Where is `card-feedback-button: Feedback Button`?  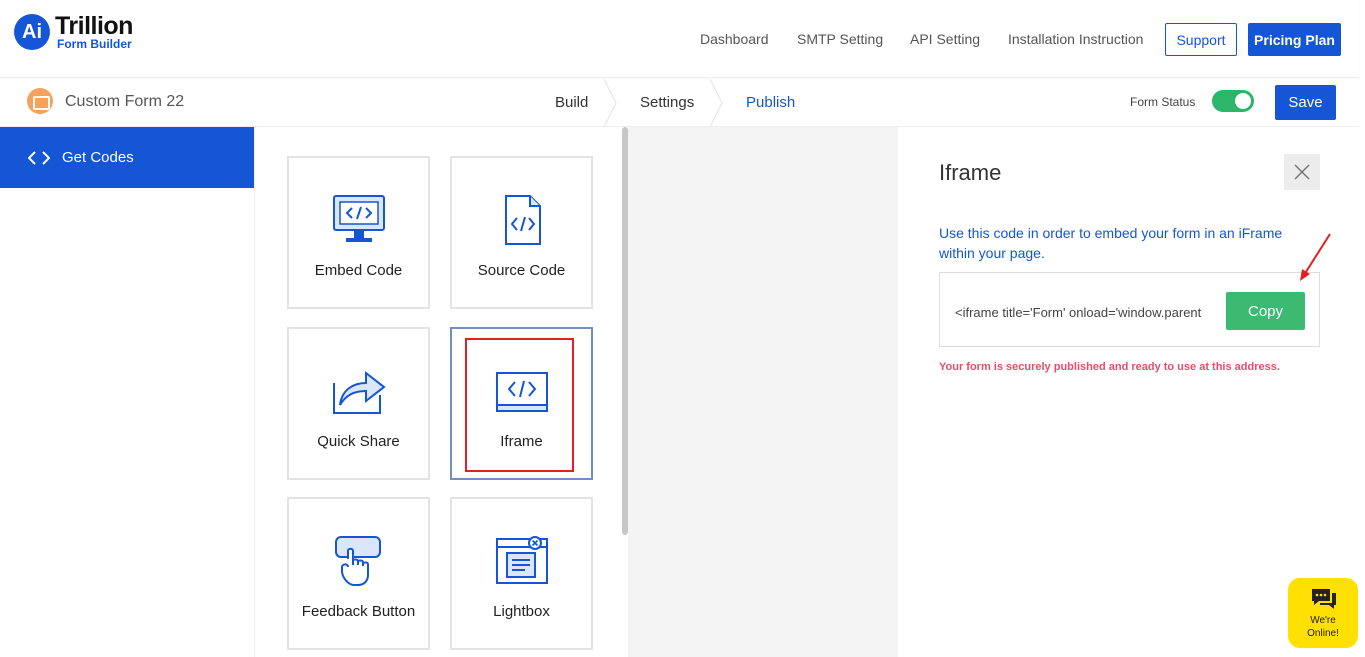 card-feedback-button: Feedback Button is located at coordinates (358, 573).